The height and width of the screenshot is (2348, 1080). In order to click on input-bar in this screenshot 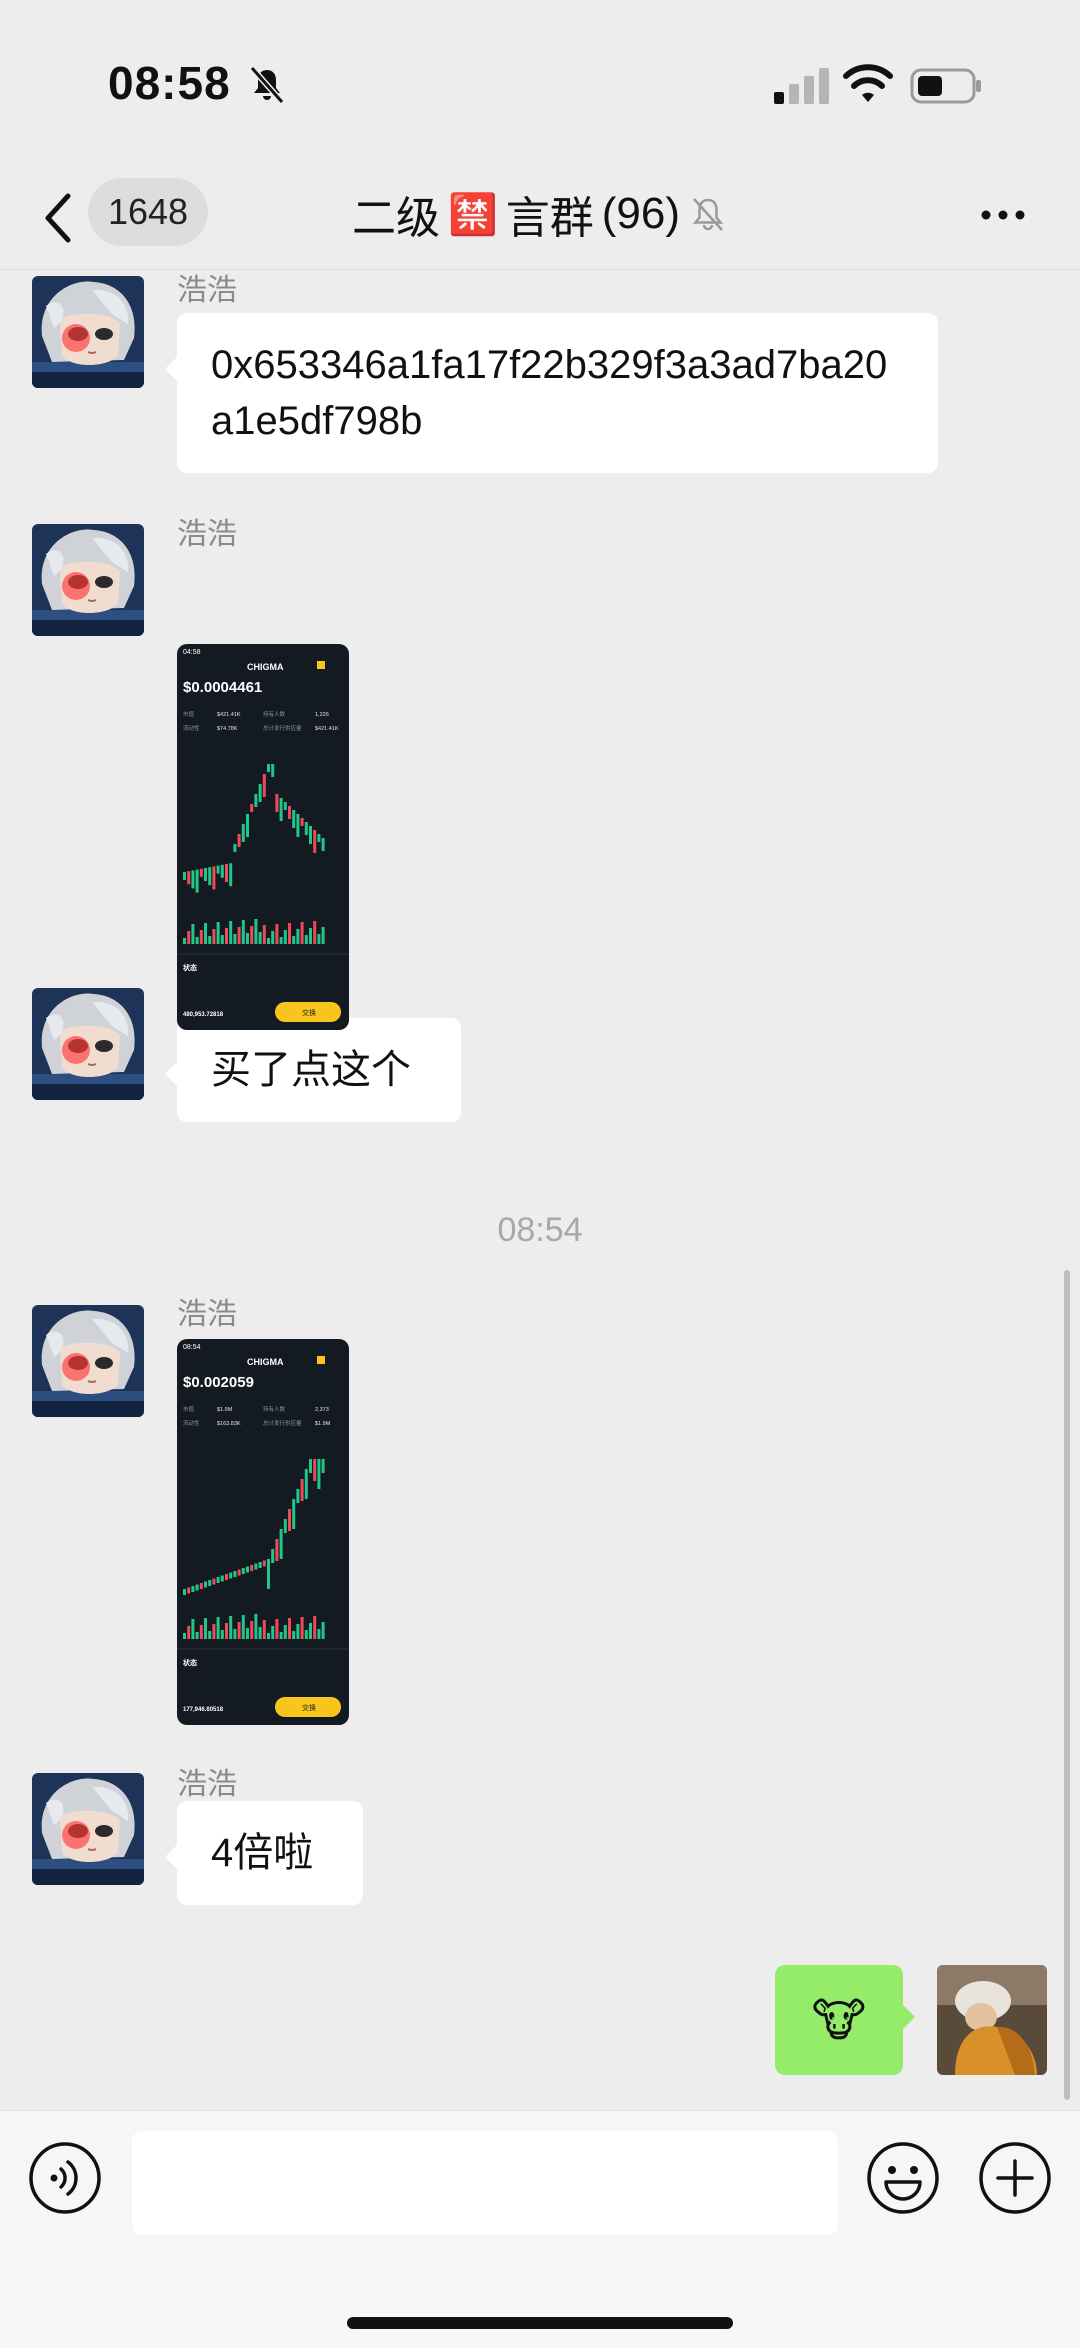, I will do `click(540, 2229)`.